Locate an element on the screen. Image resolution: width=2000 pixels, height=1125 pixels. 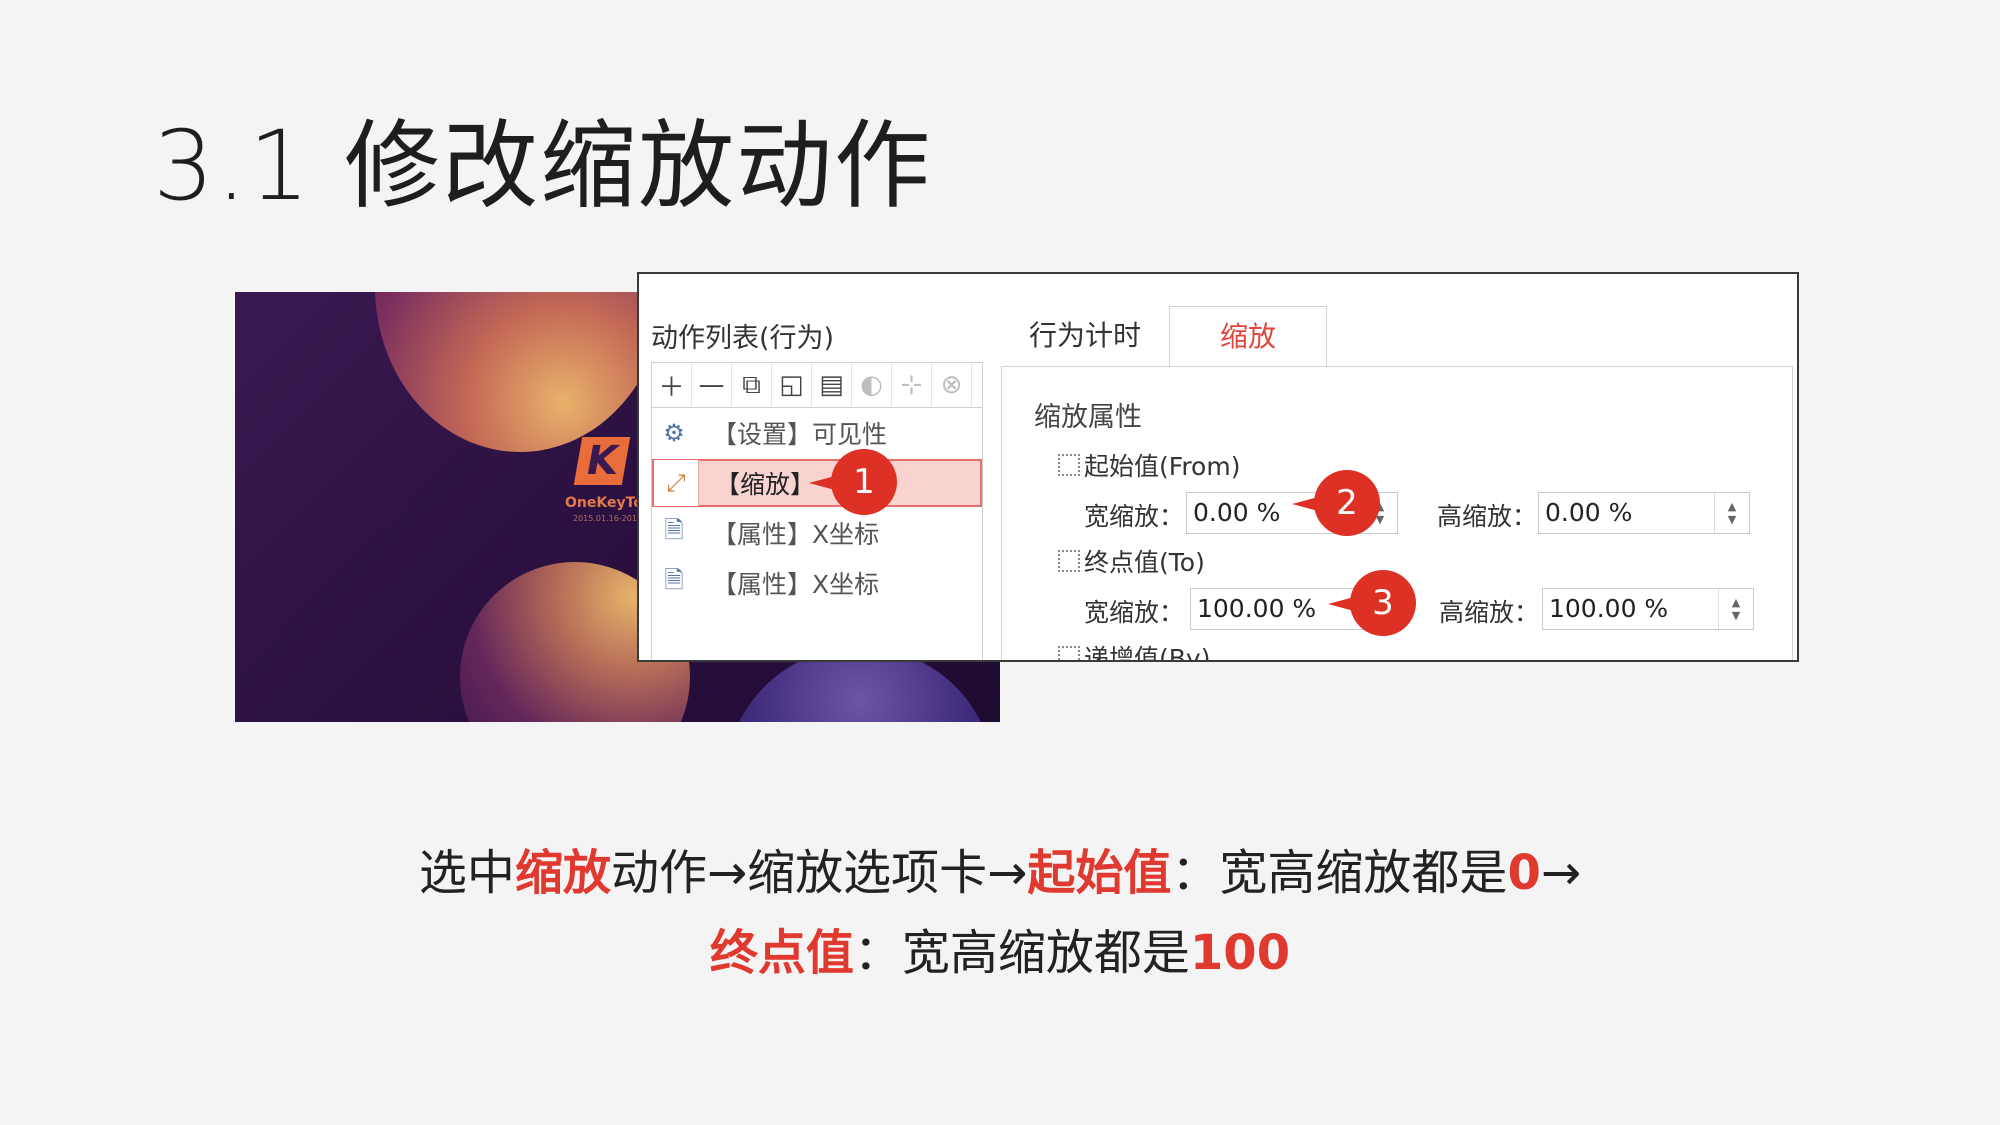
step-marker-2: 2 is located at coordinates (1336, 503).